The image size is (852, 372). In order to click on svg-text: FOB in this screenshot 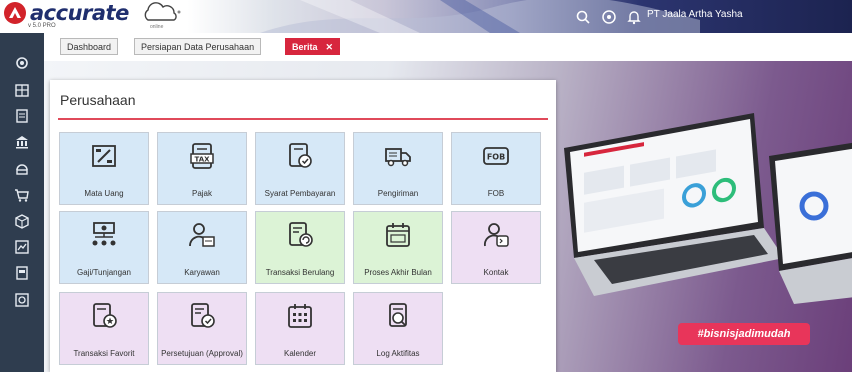, I will do `click(496, 157)`.